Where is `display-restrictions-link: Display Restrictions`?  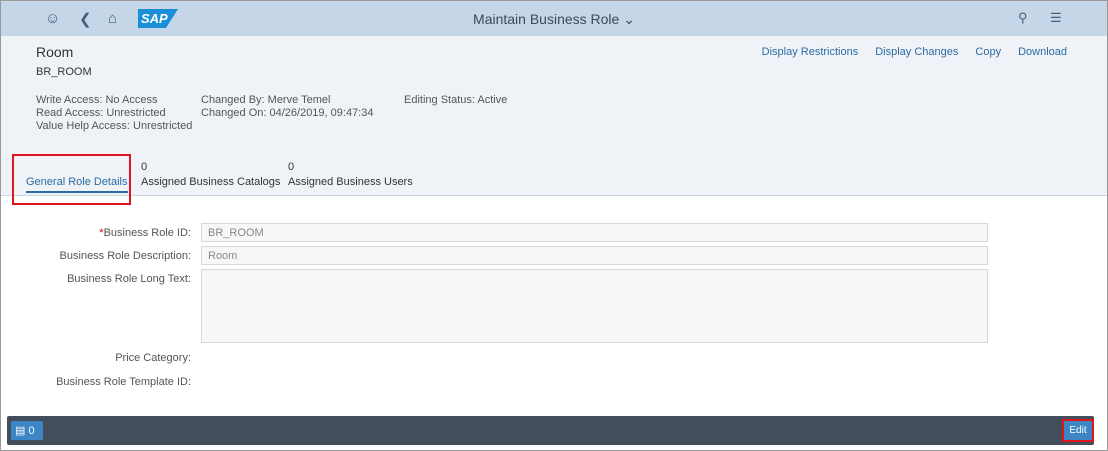 display-restrictions-link: Display Restrictions is located at coordinates (810, 52).